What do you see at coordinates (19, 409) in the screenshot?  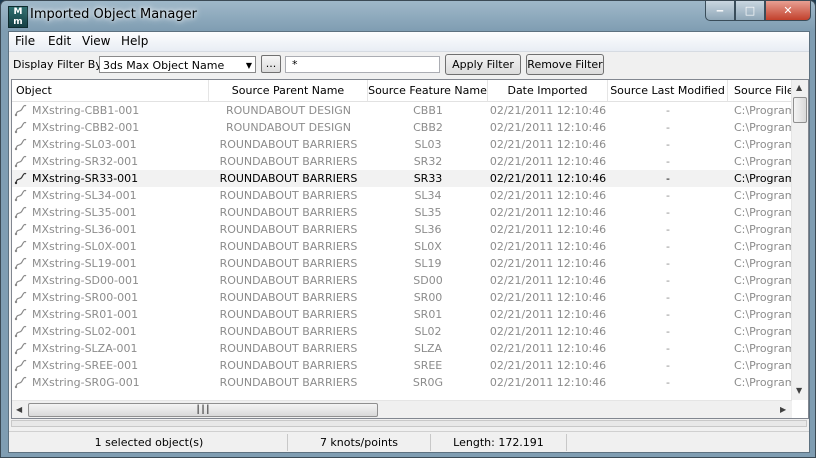 I see `scroll-left-arrow-icon: ◀` at bounding box center [19, 409].